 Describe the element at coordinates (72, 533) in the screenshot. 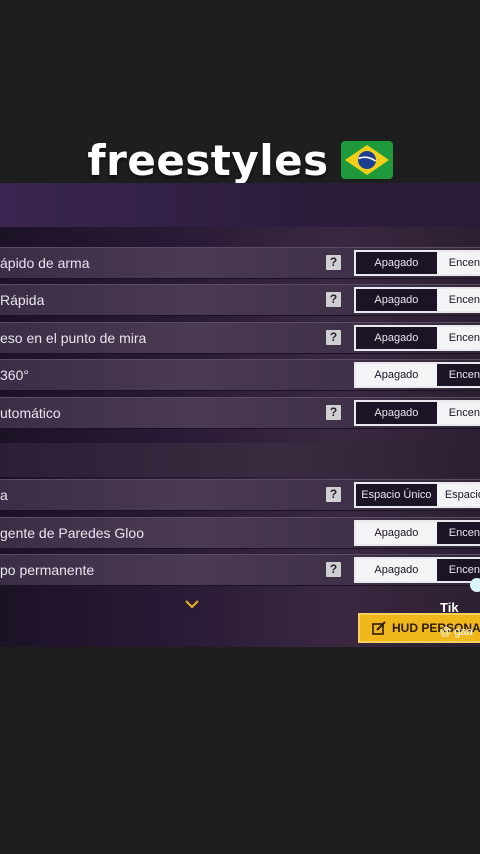

I see `setting-label: gente de Paredes Gloo` at that location.